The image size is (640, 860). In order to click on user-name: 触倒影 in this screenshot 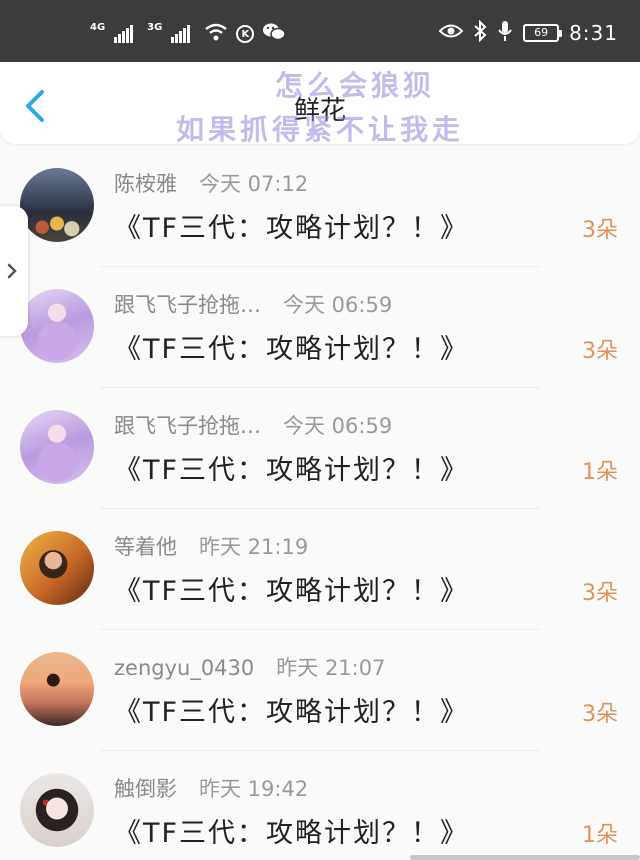, I will do `click(145, 788)`.